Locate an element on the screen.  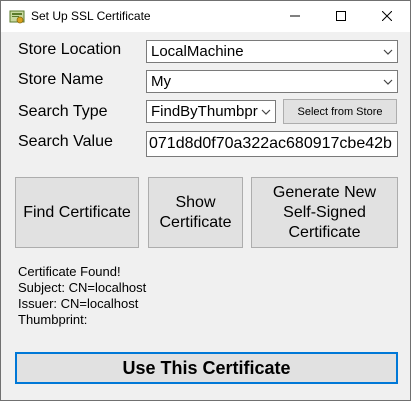
find-certificate-button: Find Certificate is located at coordinates (77, 212).